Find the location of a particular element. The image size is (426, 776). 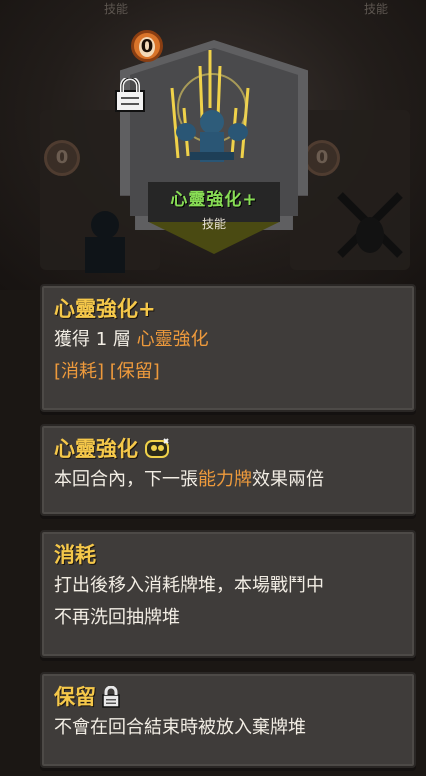

buff-title: 心靈強化 is located at coordinates (96, 449).